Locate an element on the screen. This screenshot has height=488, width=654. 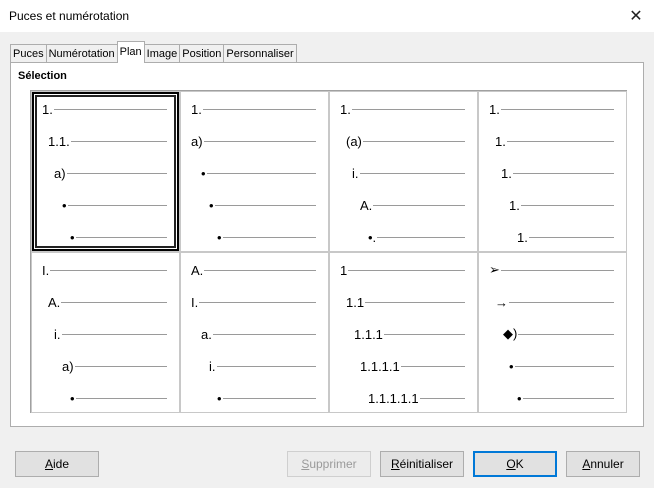
preset-preview: 1. 1.1. a) • • is located at coordinates (105, 171).